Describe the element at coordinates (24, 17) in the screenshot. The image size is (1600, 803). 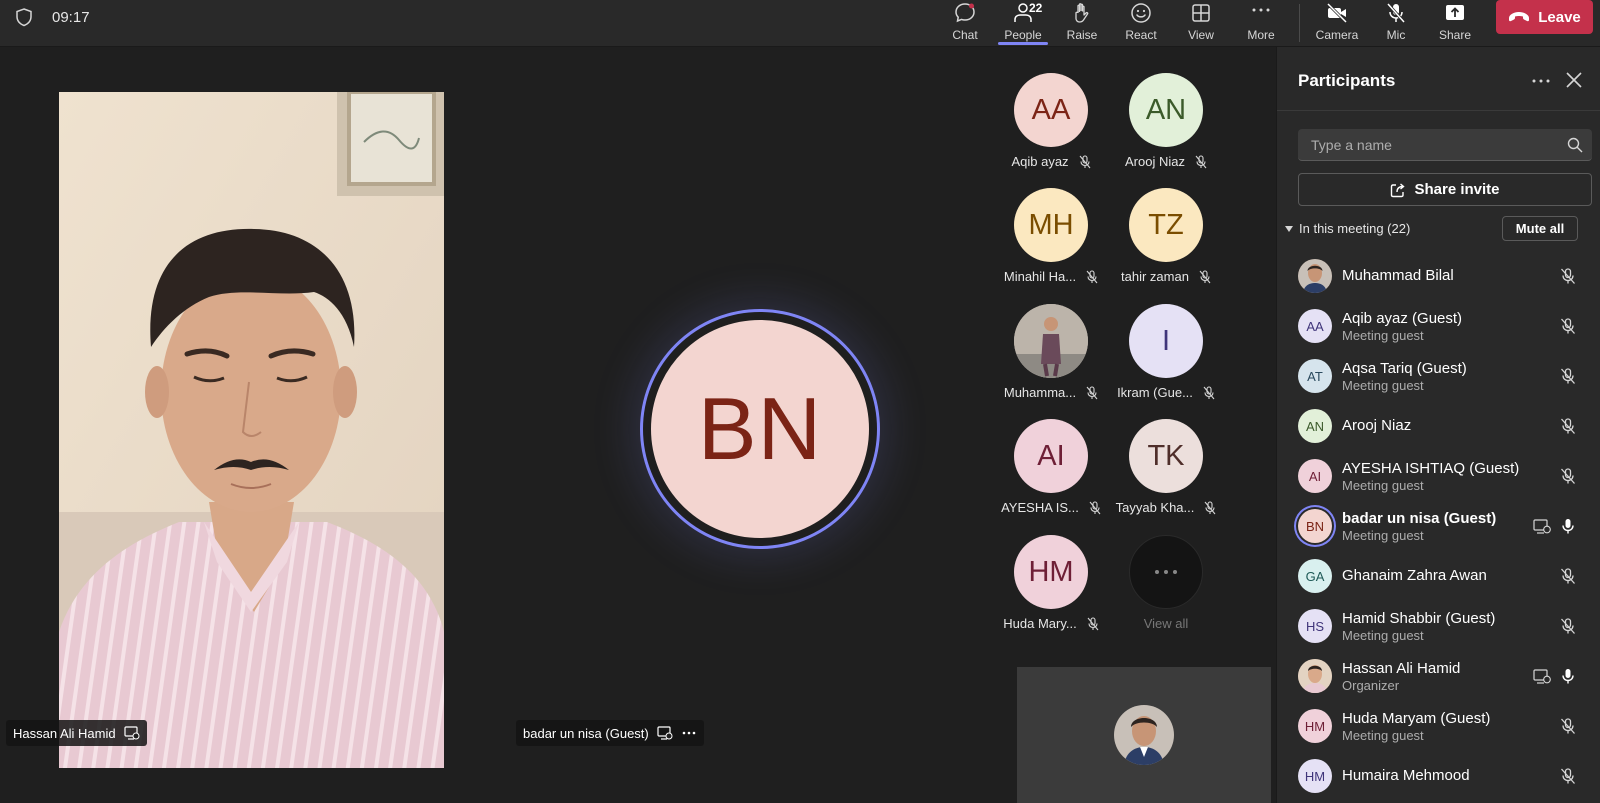
I see `shield-icon` at that location.